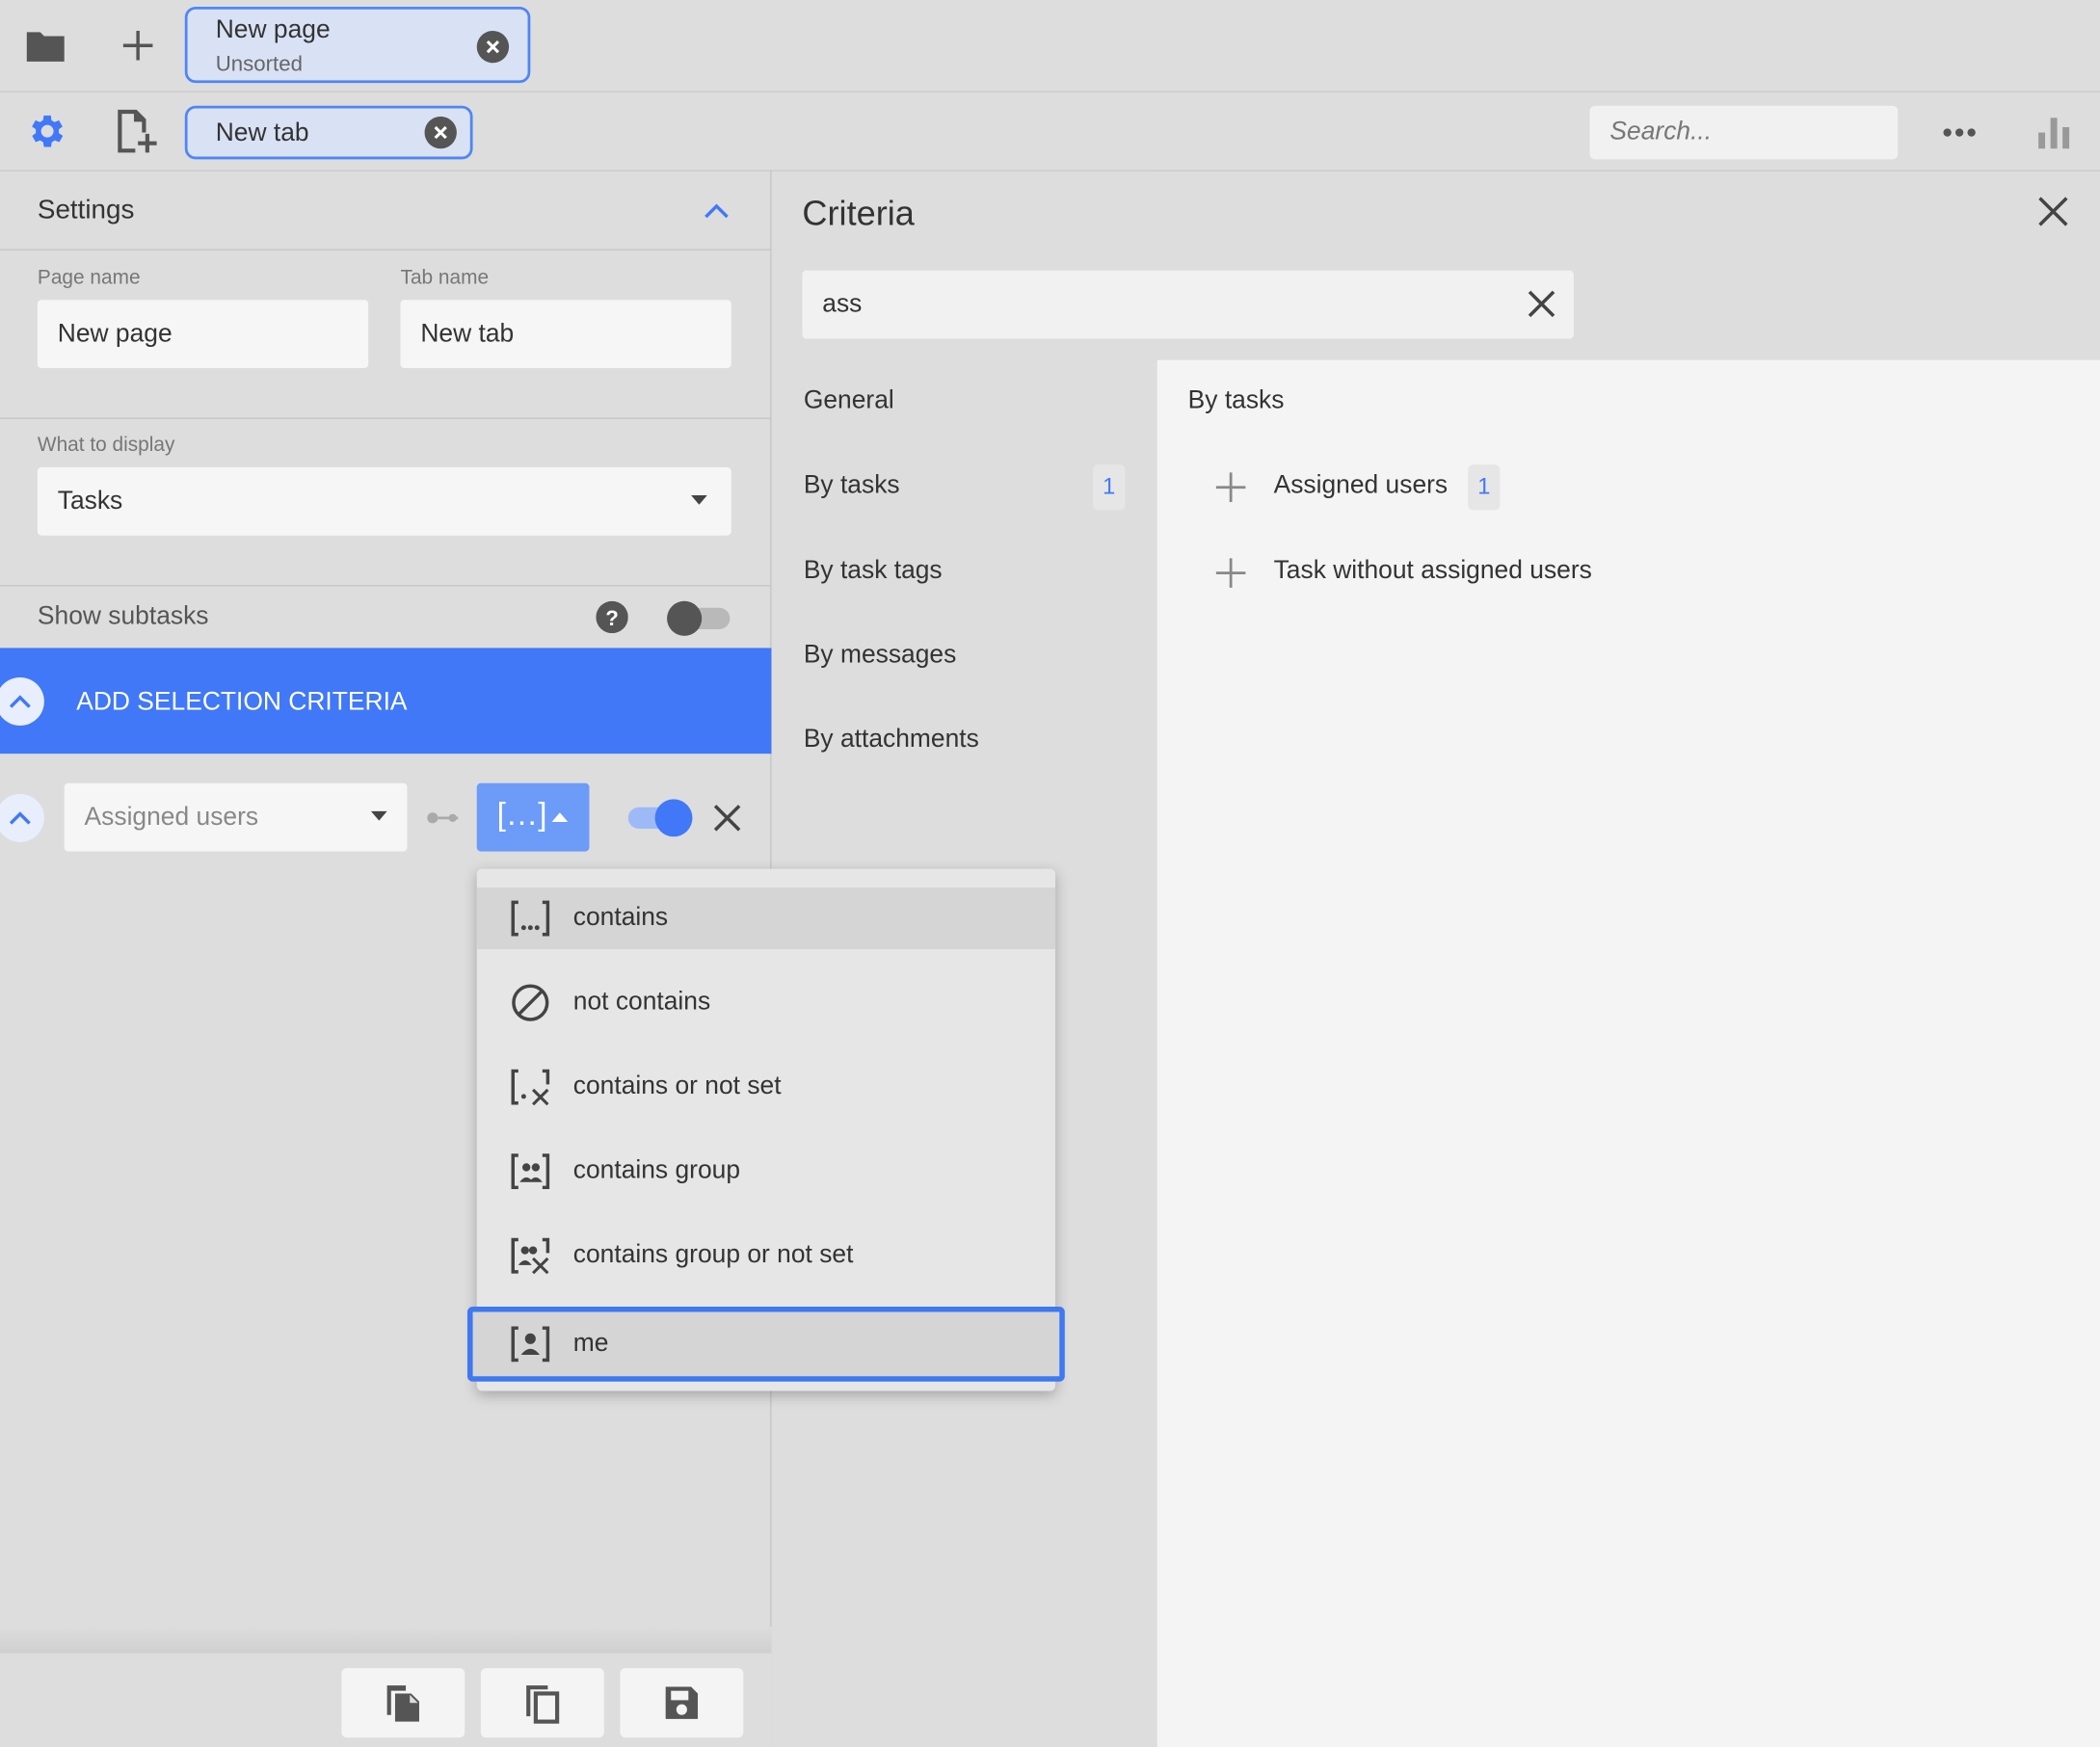 The image size is (2100, 1747). I want to click on category-by-attachments: By attachments, so click(891, 740).